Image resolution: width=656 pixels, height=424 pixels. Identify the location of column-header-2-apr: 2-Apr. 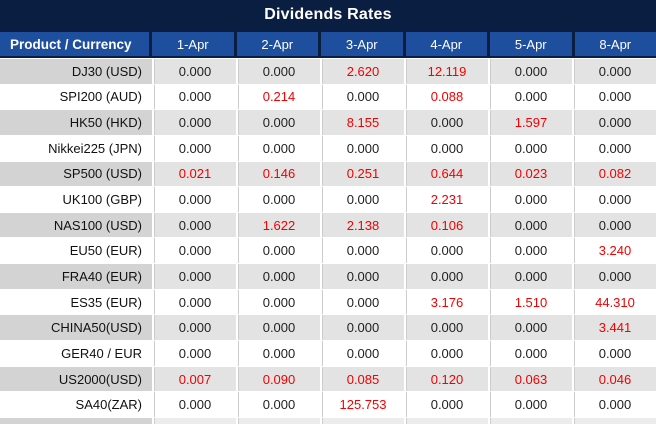
(277, 44).